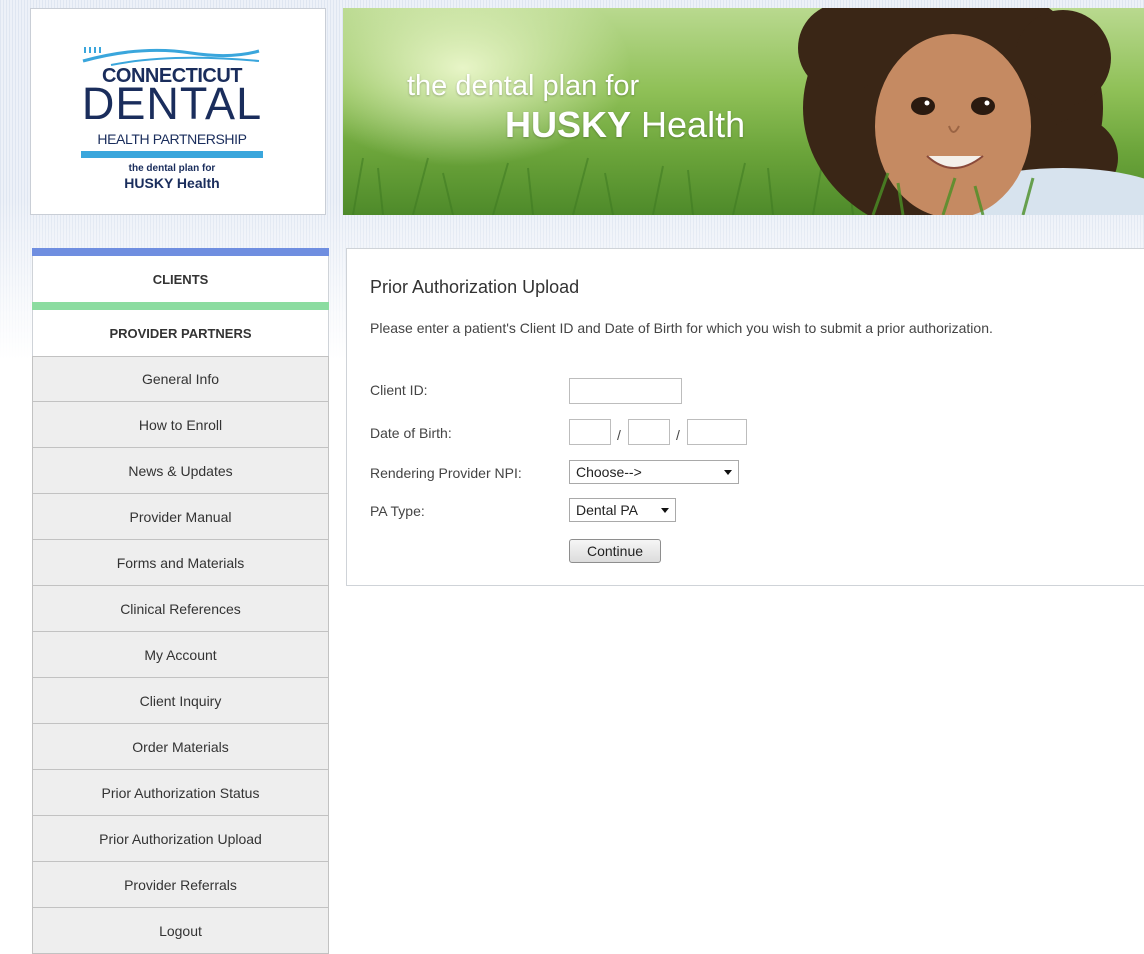 This screenshot has height=954, width=1144. What do you see at coordinates (172, 154) in the screenshot?
I see `logo-divider-bar` at bounding box center [172, 154].